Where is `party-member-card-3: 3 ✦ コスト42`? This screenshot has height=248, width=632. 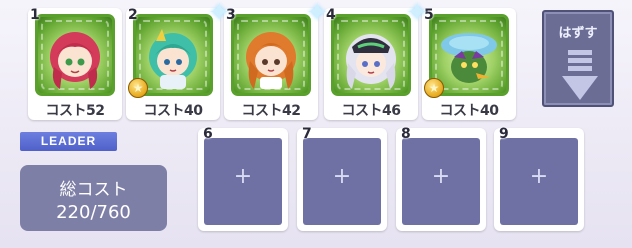
party-member-card-3: 3 ✦ コスト42 is located at coordinates (276, 60).